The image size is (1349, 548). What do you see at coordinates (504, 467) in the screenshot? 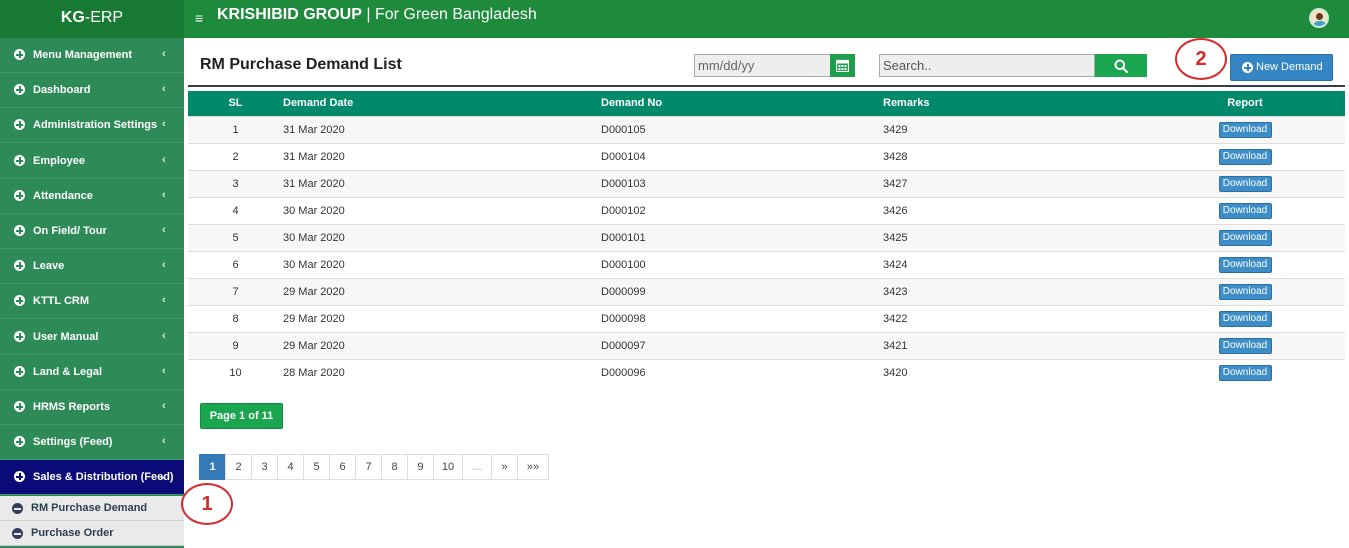
I see `pager-link: »` at bounding box center [504, 467].